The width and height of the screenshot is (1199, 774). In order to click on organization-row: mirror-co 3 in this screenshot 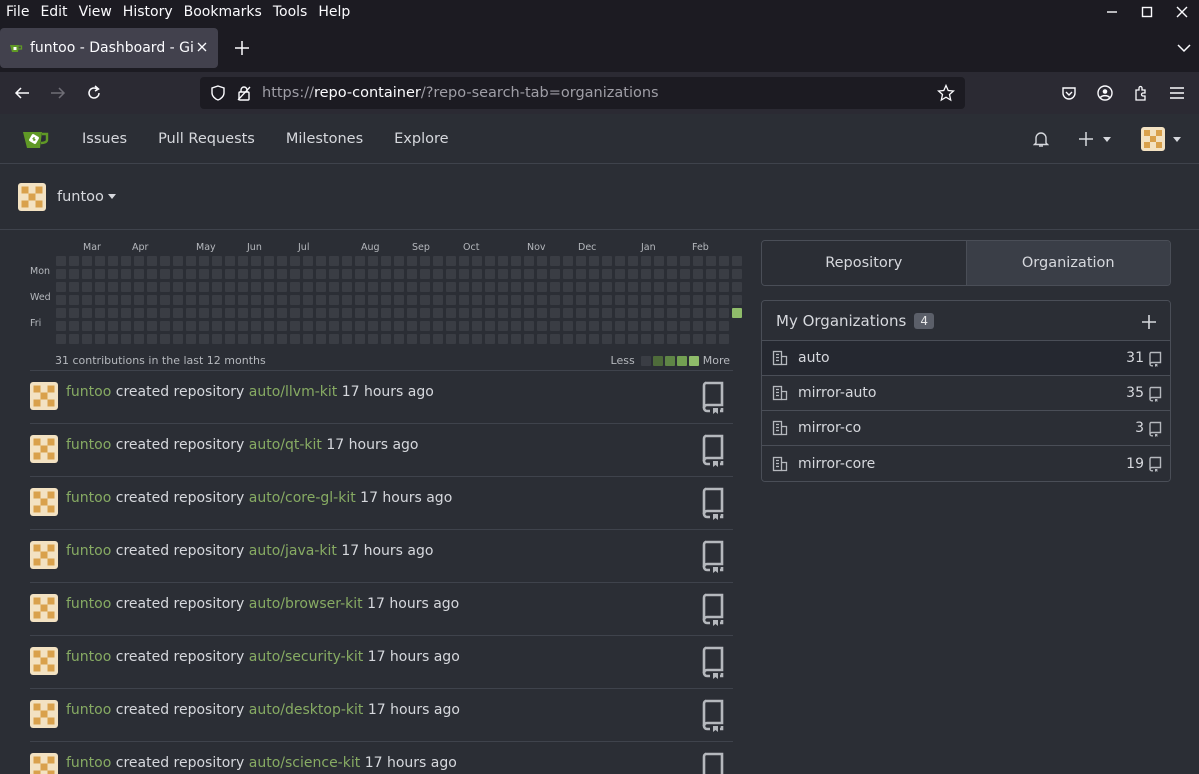, I will do `click(966, 428)`.